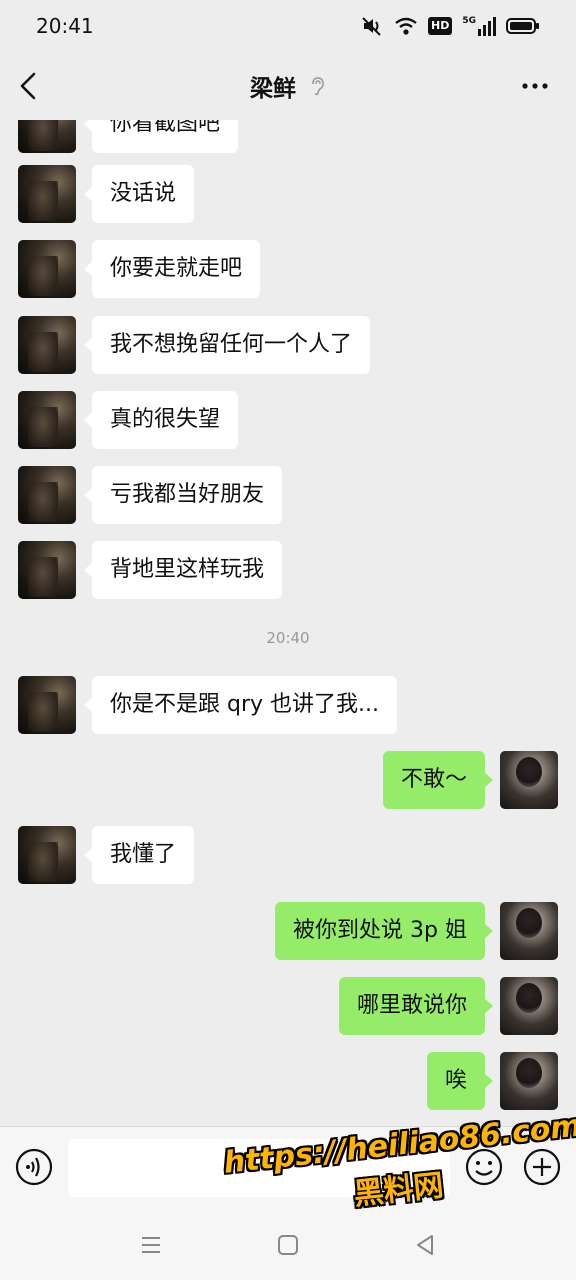 Image resolution: width=576 pixels, height=1280 pixels. What do you see at coordinates (288, 194) in the screenshot?
I see `message-row: 没话说` at bounding box center [288, 194].